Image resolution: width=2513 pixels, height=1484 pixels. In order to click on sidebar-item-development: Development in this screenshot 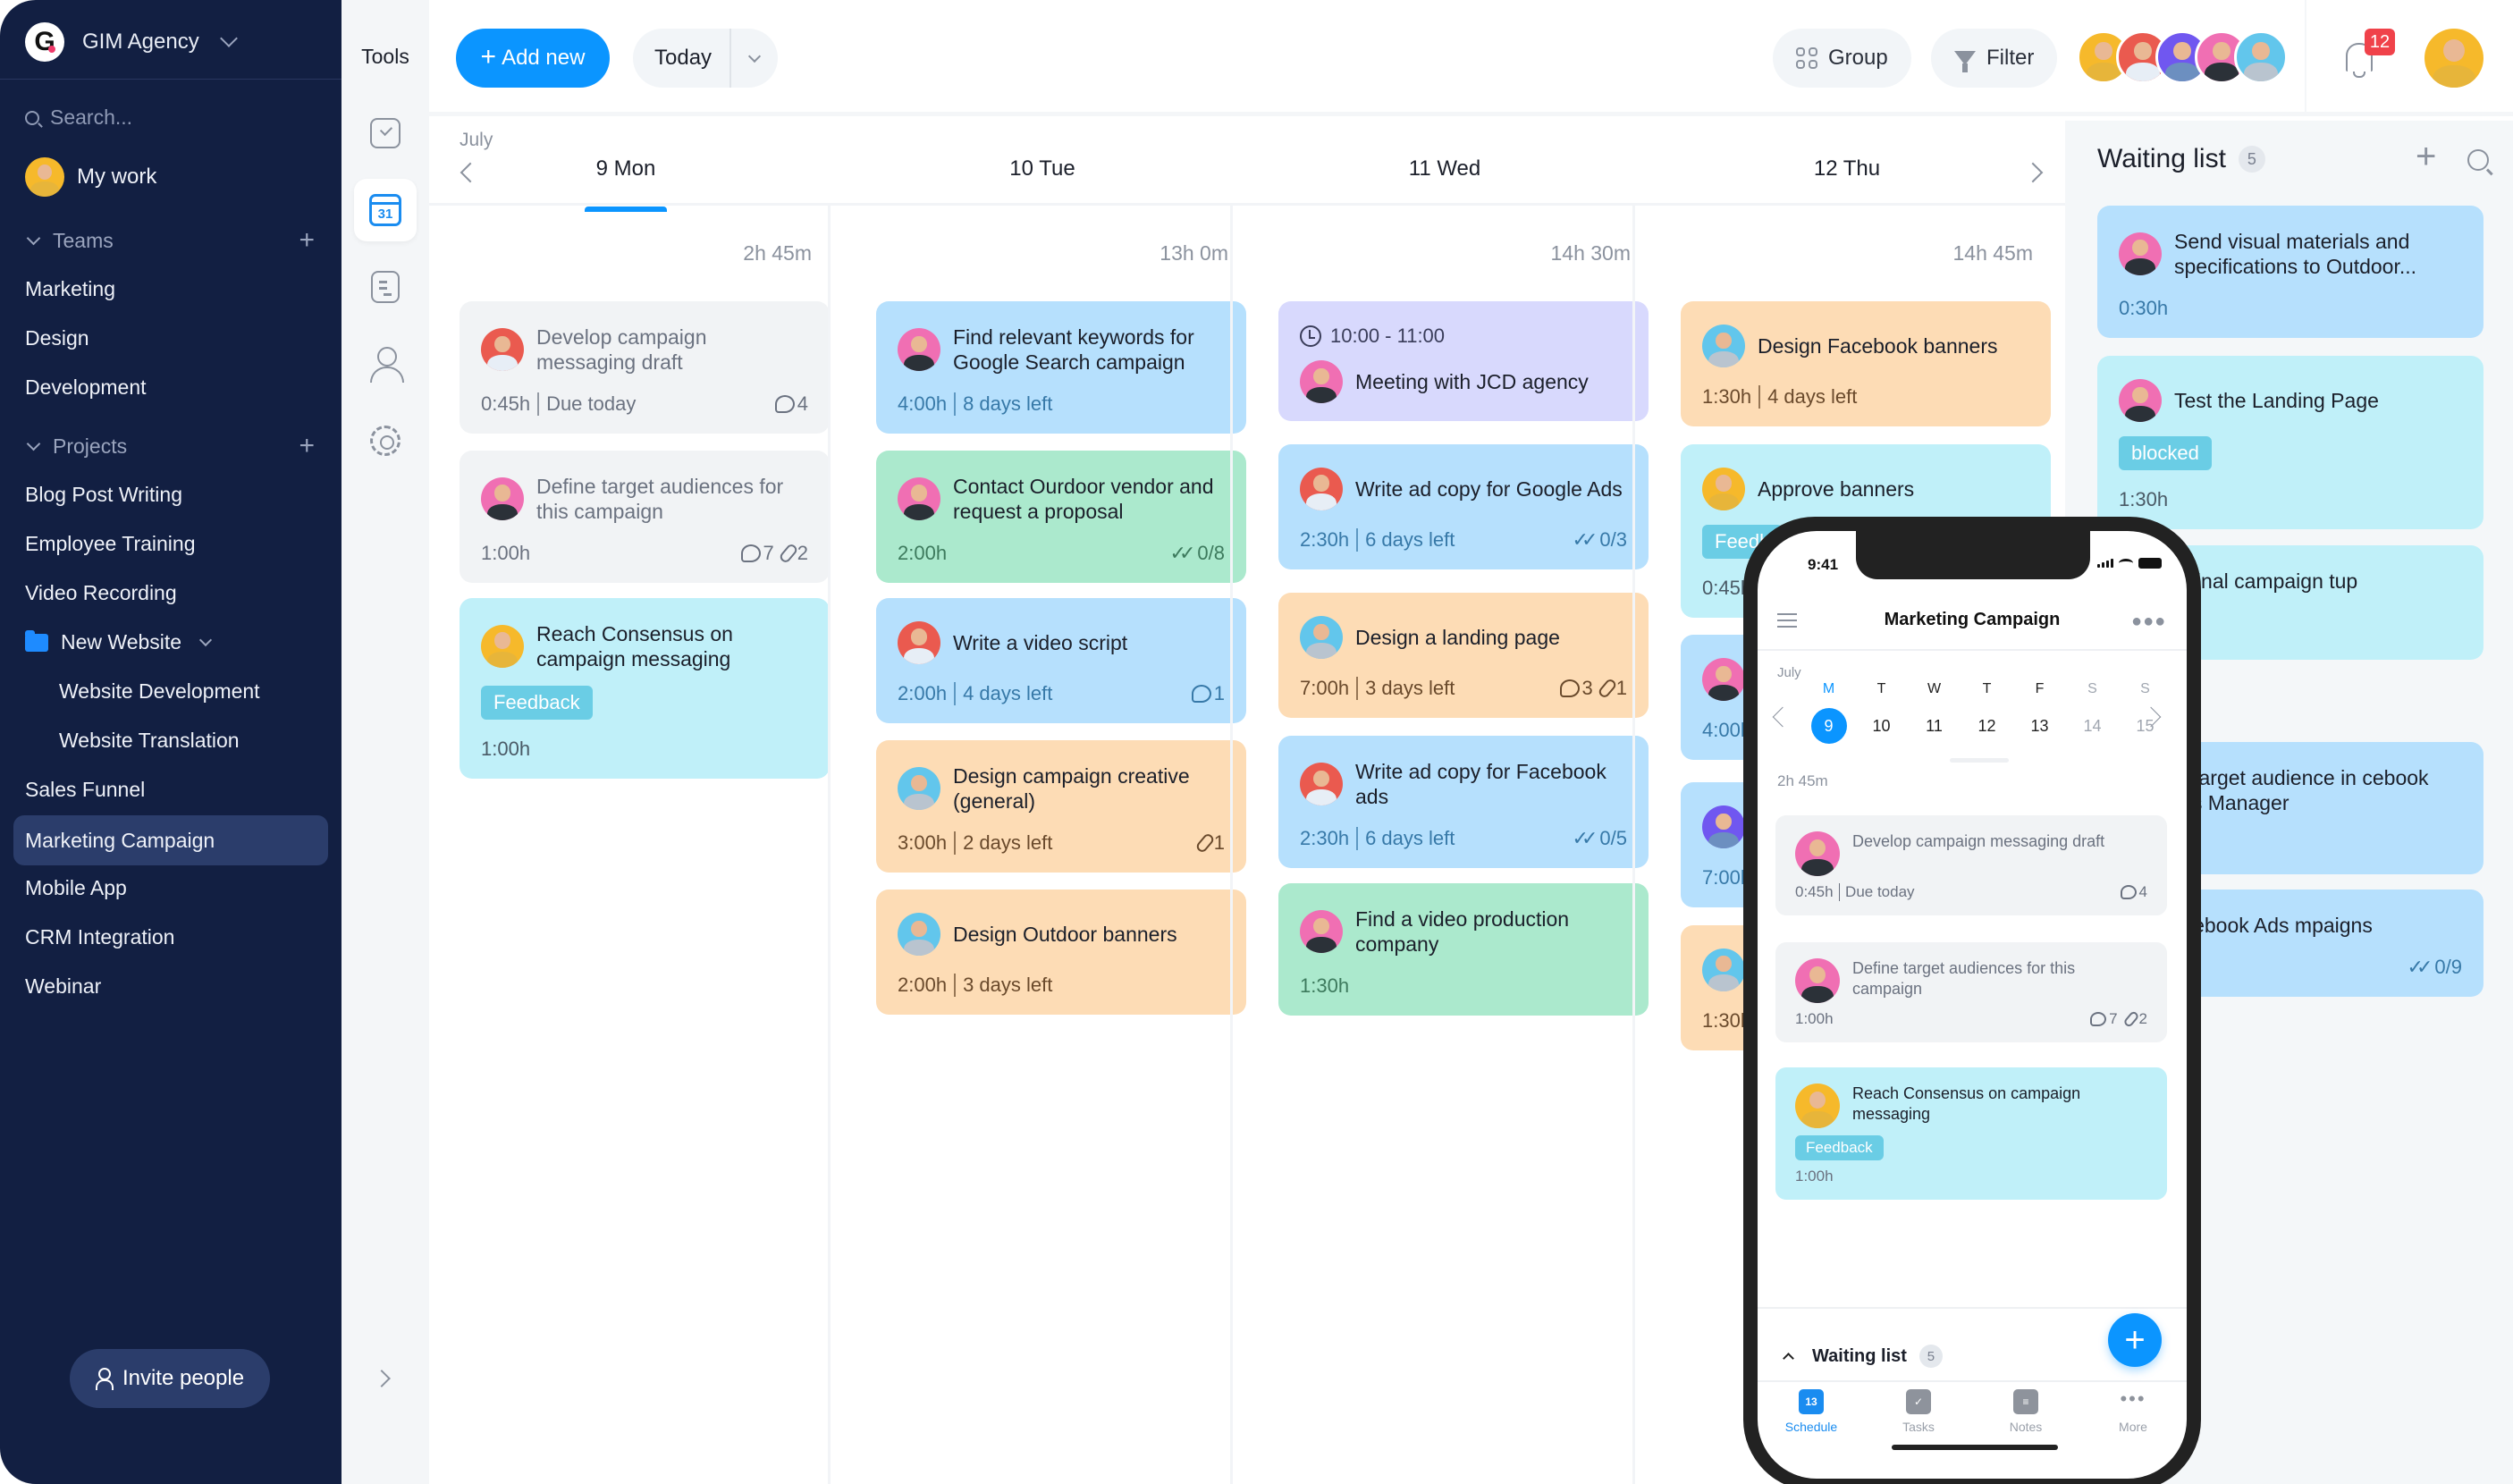, I will do `click(86, 387)`.